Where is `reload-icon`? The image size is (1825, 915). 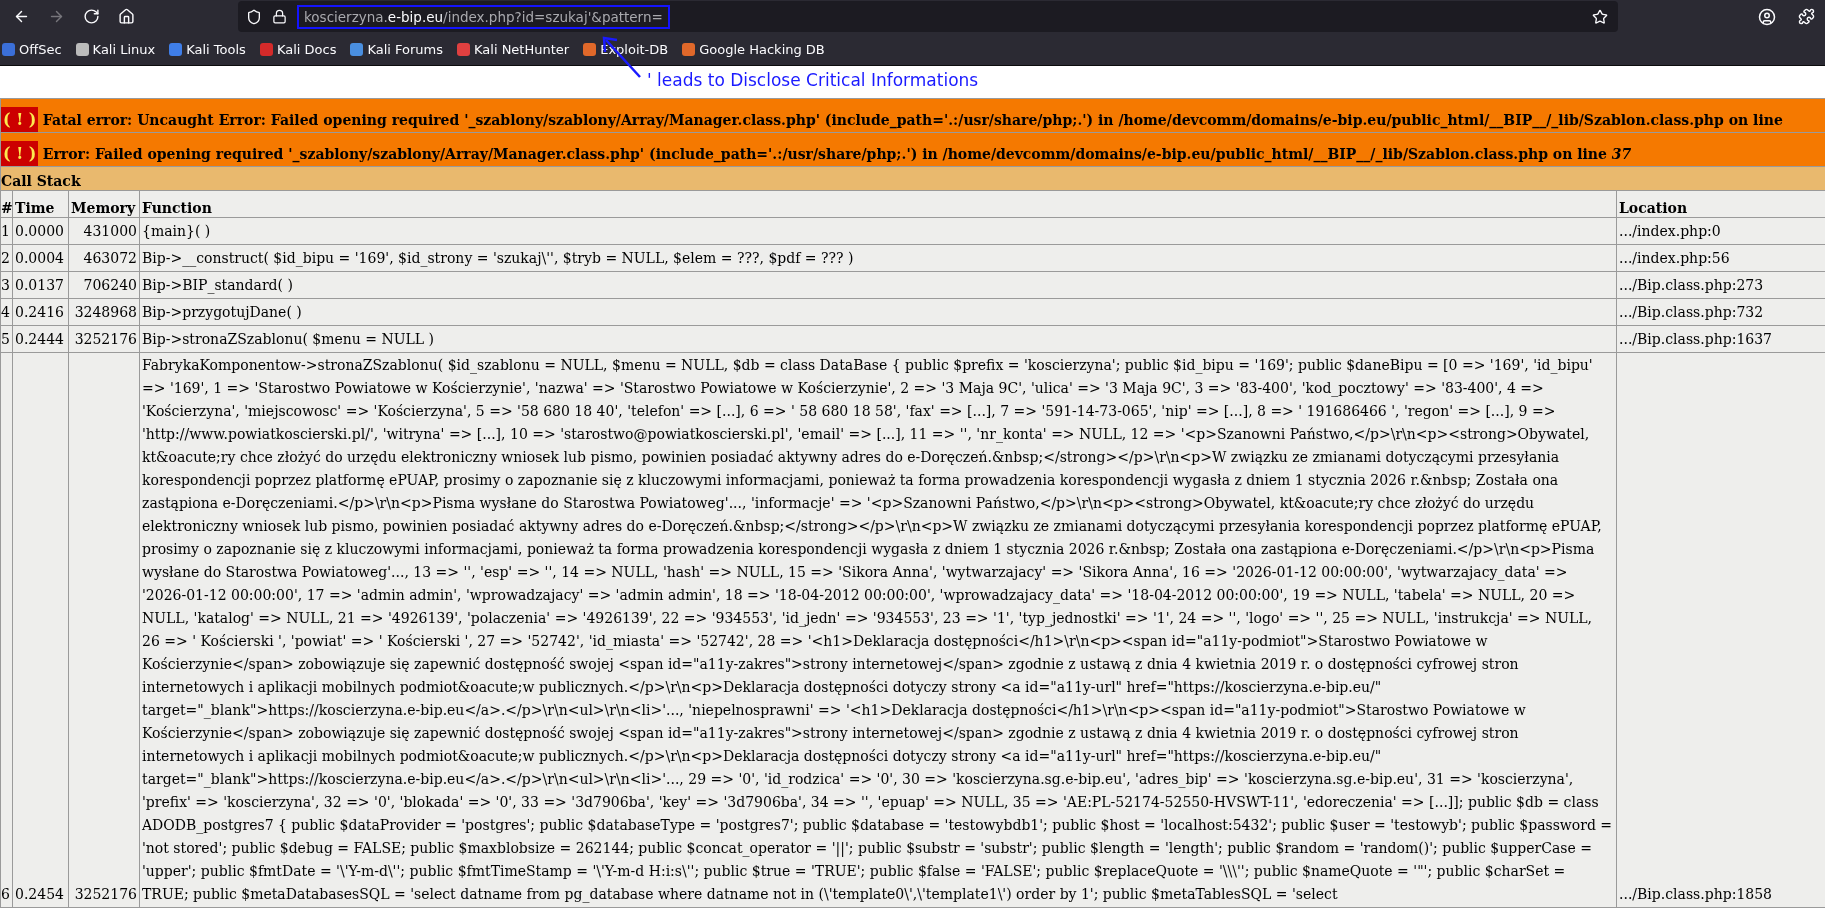 reload-icon is located at coordinates (91, 16).